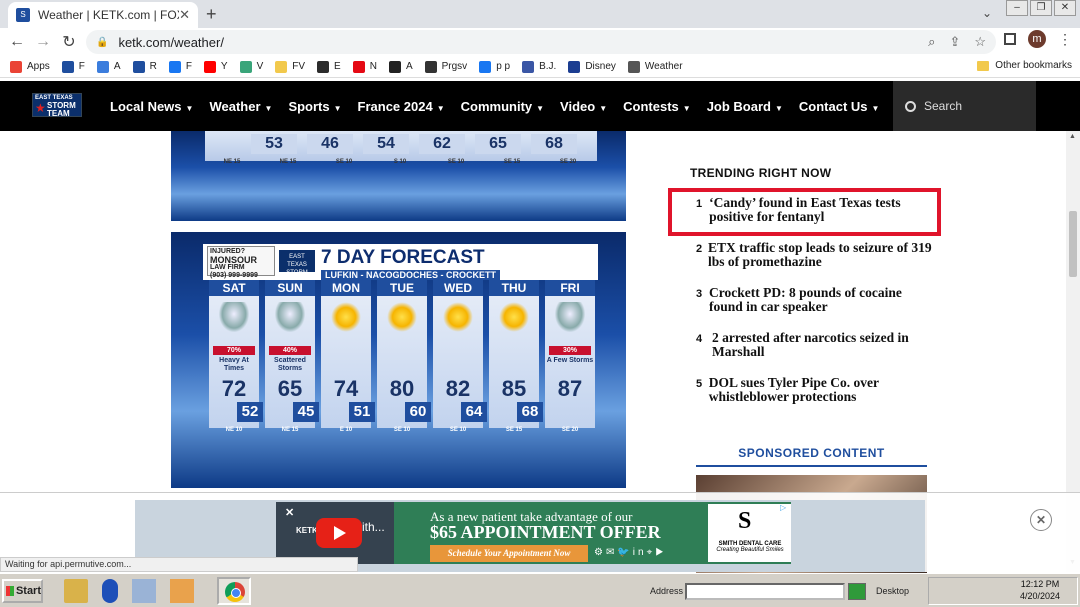  Describe the element at coordinates (289, 512) in the screenshot. I see `ad-video-close-icon: ✕` at that location.